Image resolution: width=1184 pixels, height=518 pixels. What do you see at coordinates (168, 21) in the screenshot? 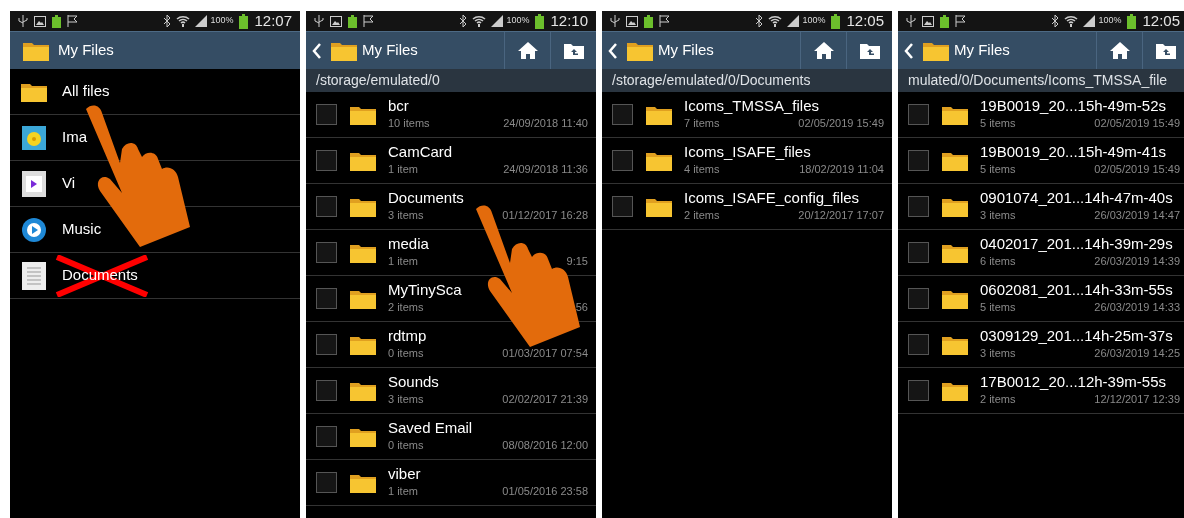
I see `bluetooth-icon` at bounding box center [168, 21].